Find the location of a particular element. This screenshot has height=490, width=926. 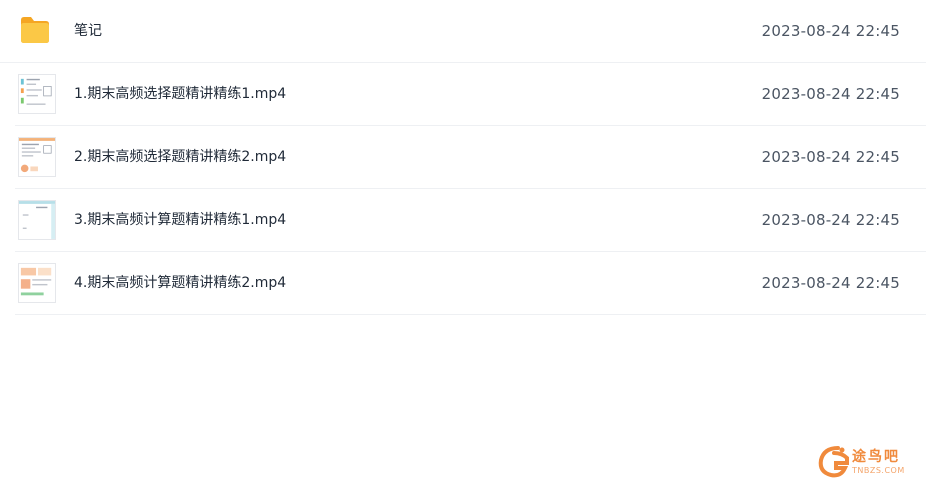

file-row: 3.期末高频计算题精讲精练1.mp4 2023-08-24 22:45 is located at coordinates (470, 220).